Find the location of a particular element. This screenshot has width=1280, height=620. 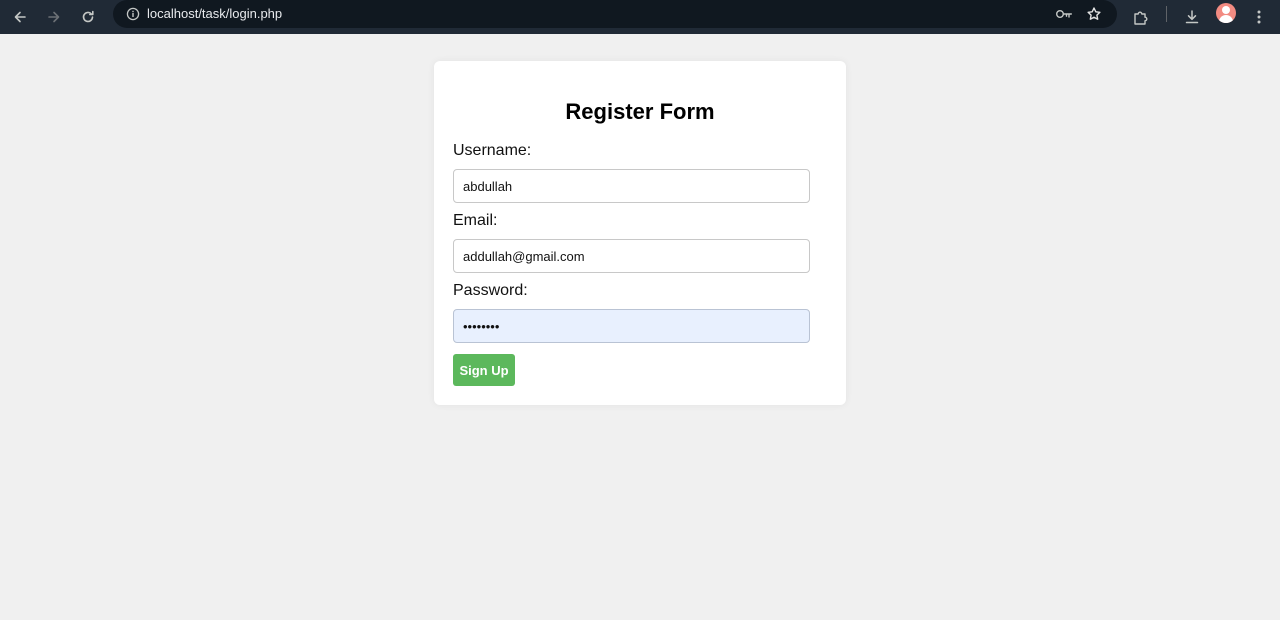

email-label: Email: is located at coordinates (475, 220).